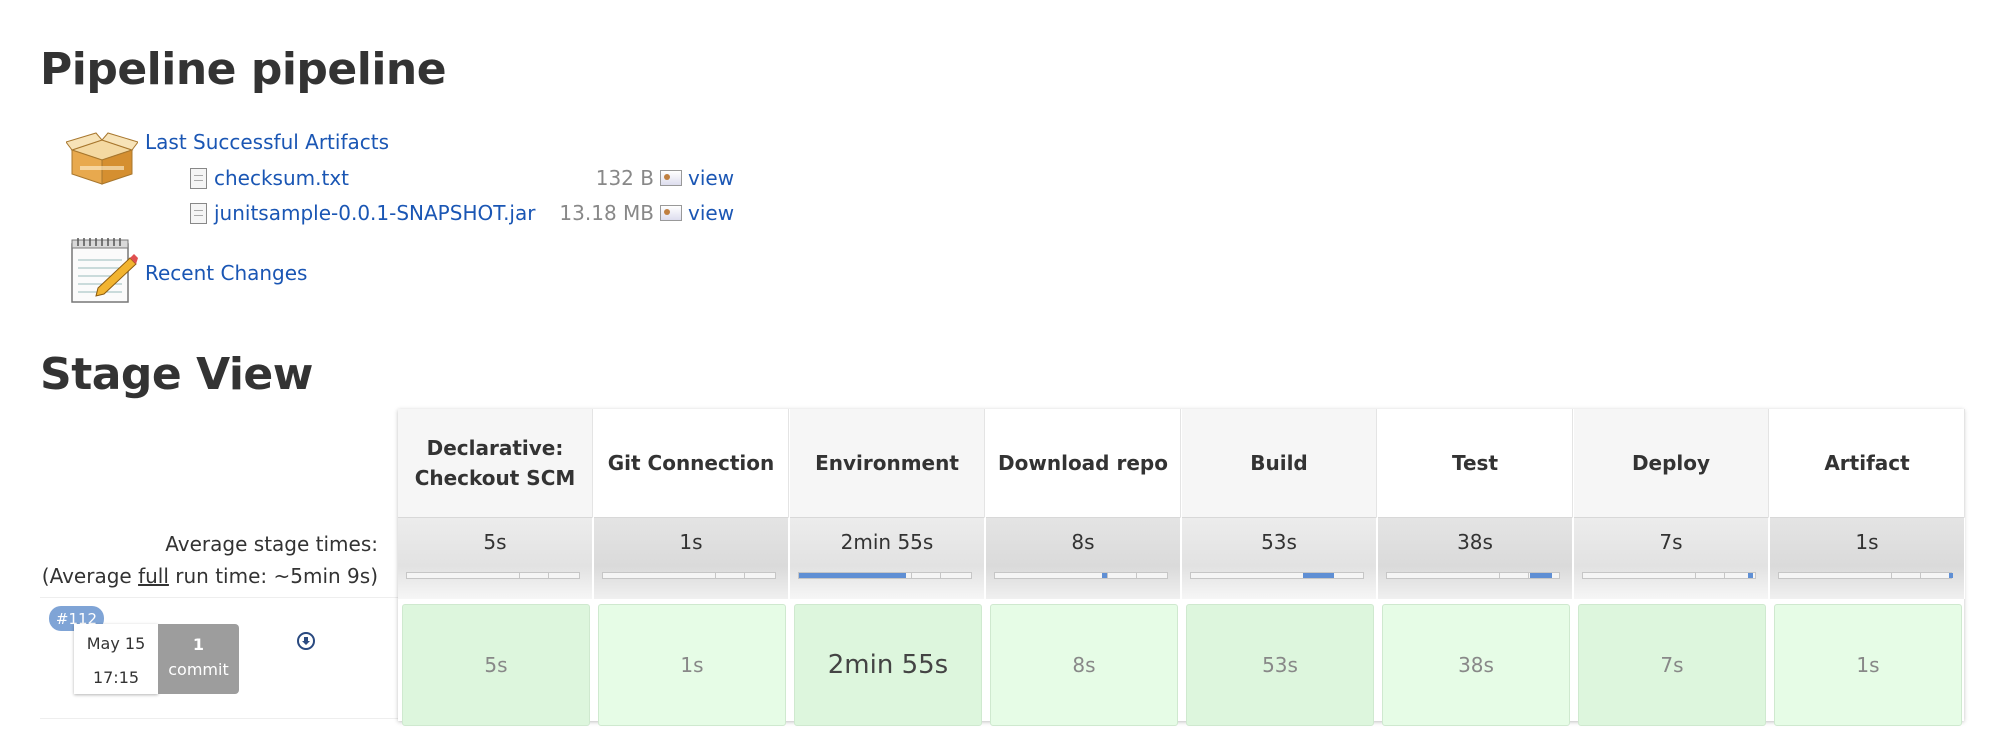 The image size is (1994, 756). Describe the element at coordinates (1083, 542) in the screenshot. I see `stage-average-time: 8s` at that location.